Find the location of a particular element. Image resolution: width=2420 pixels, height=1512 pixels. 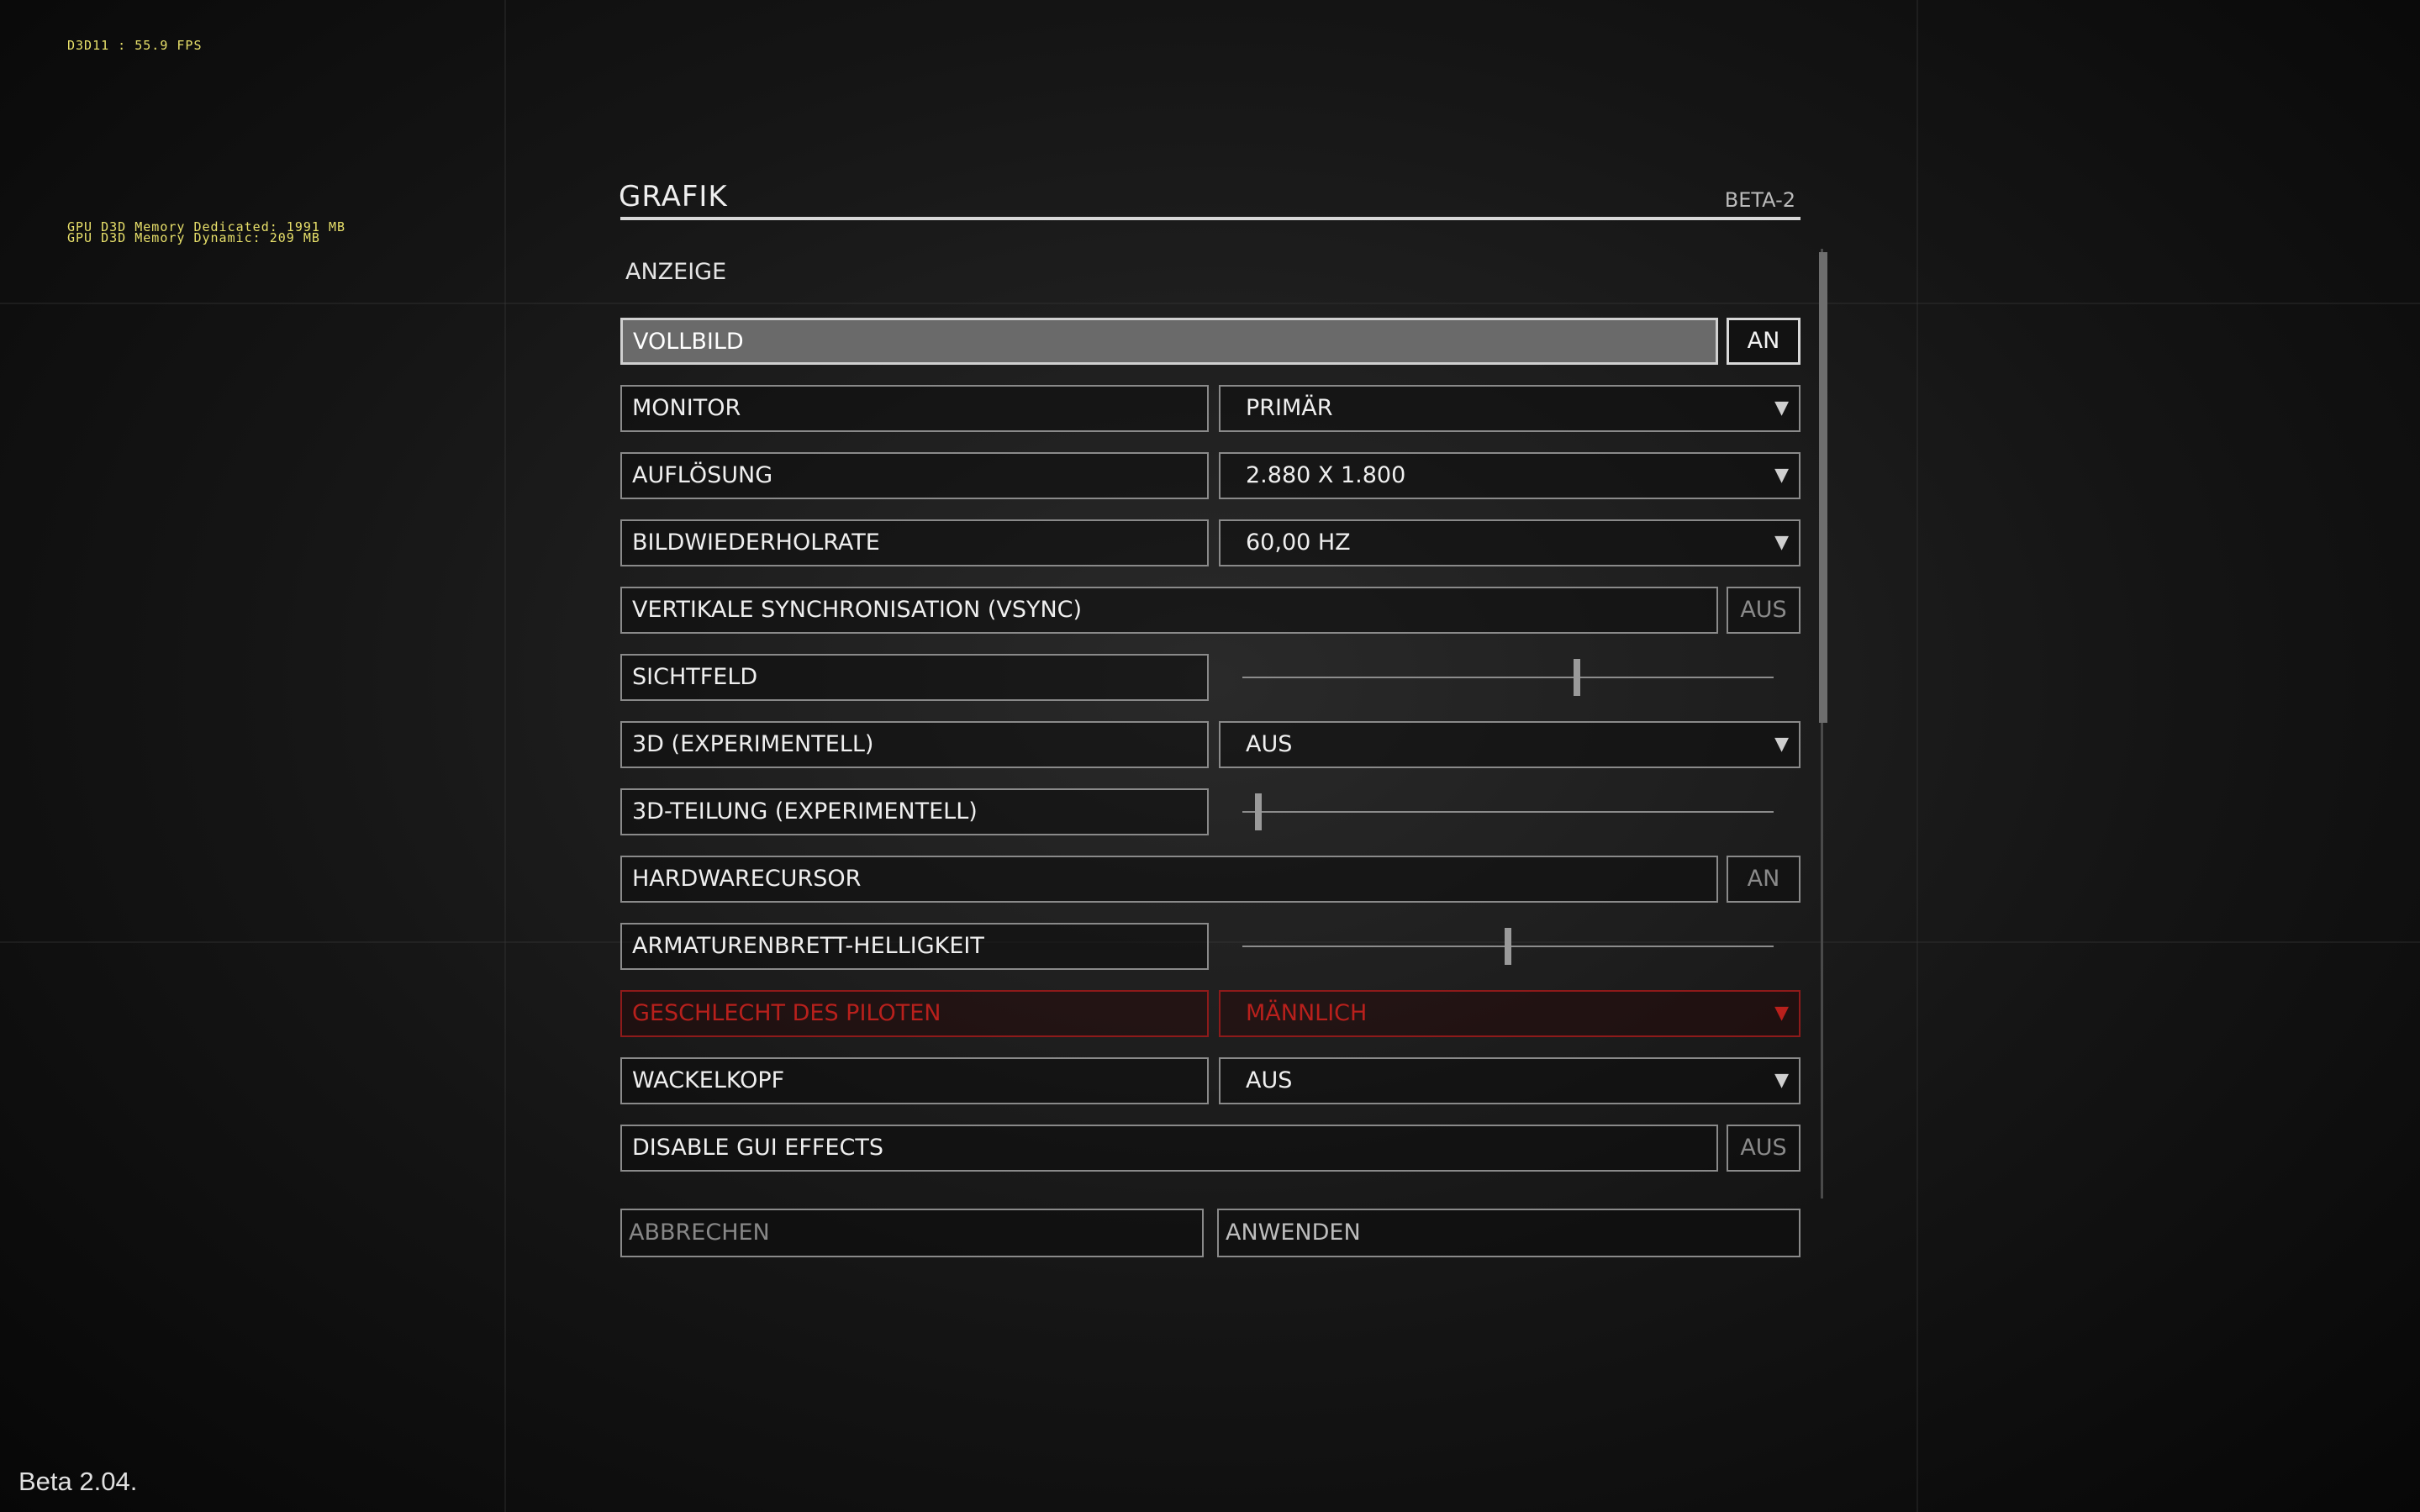

setting-label: AUFLÖSUNG is located at coordinates (914, 475).